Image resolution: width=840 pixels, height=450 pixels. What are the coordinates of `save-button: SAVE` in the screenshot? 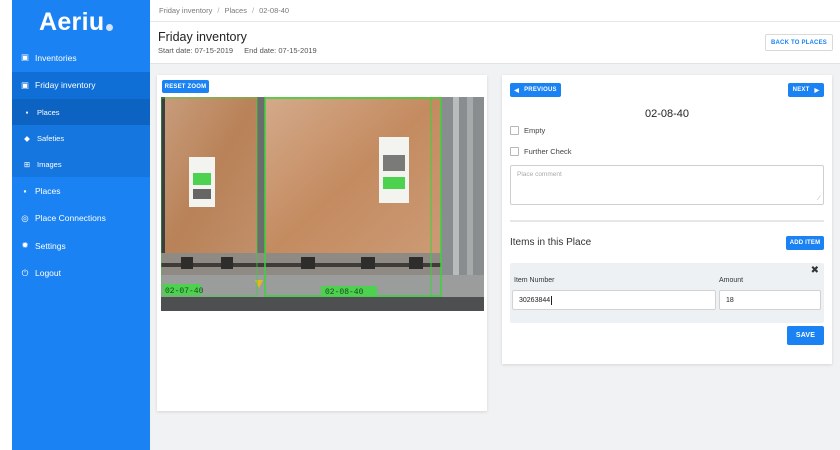 It's located at (805, 335).